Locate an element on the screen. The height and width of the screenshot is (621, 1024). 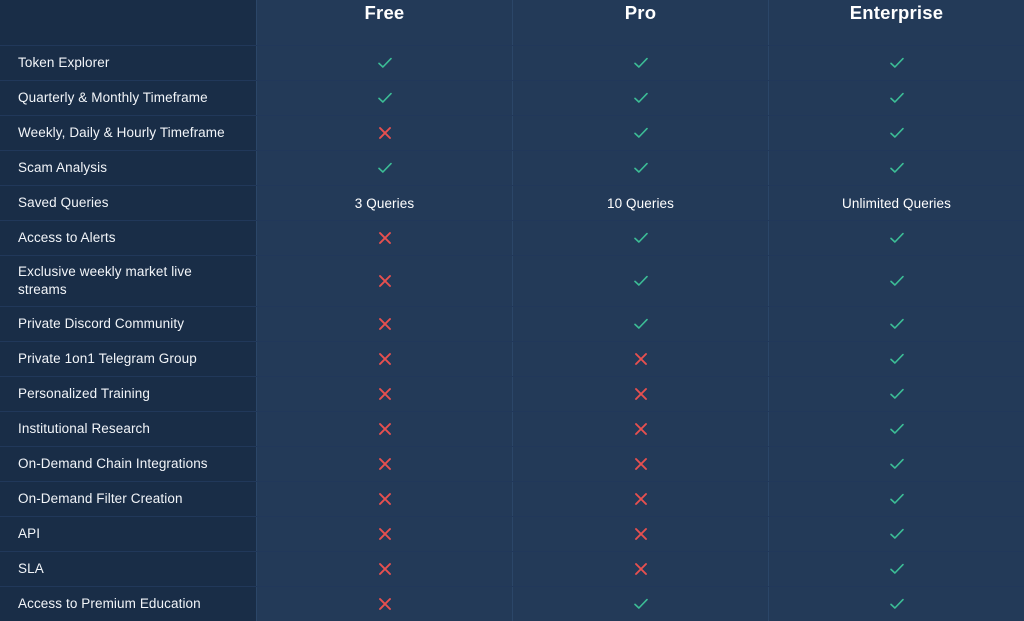
table-row: Private Discord Community is located at coordinates (512, 324).